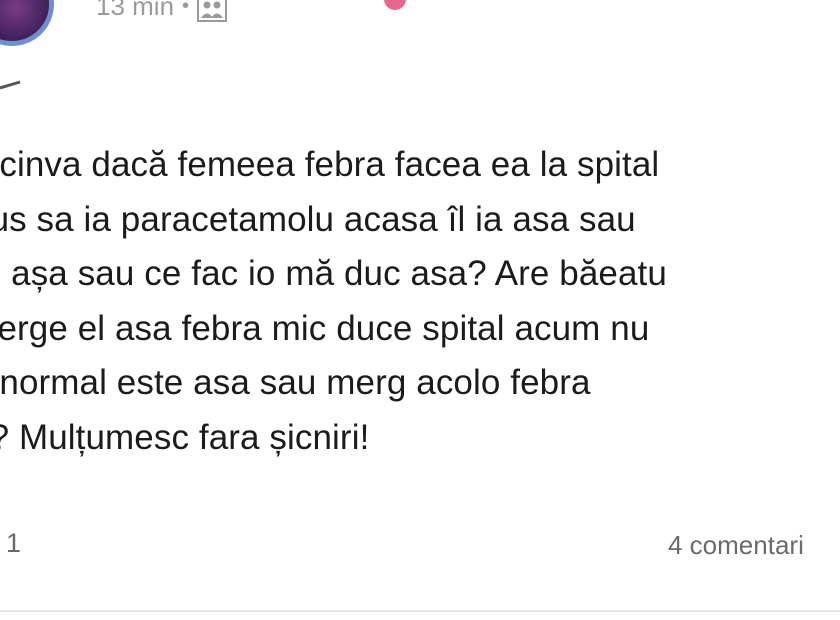  What do you see at coordinates (736, 545) in the screenshot?
I see `comments-count-link: 4 comentari` at bounding box center [736, 545].